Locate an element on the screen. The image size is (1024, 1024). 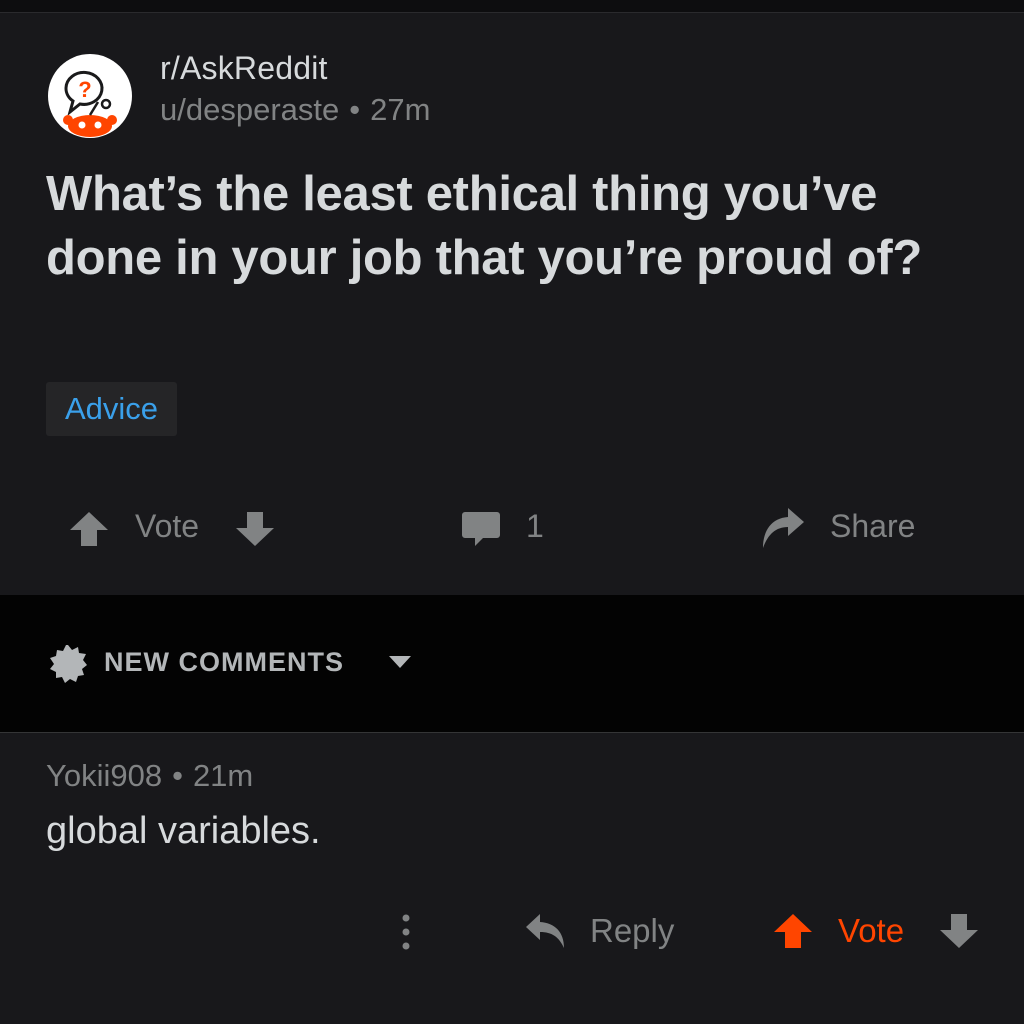
comment-vote-label: Vote is located at coordinates (871, 930).